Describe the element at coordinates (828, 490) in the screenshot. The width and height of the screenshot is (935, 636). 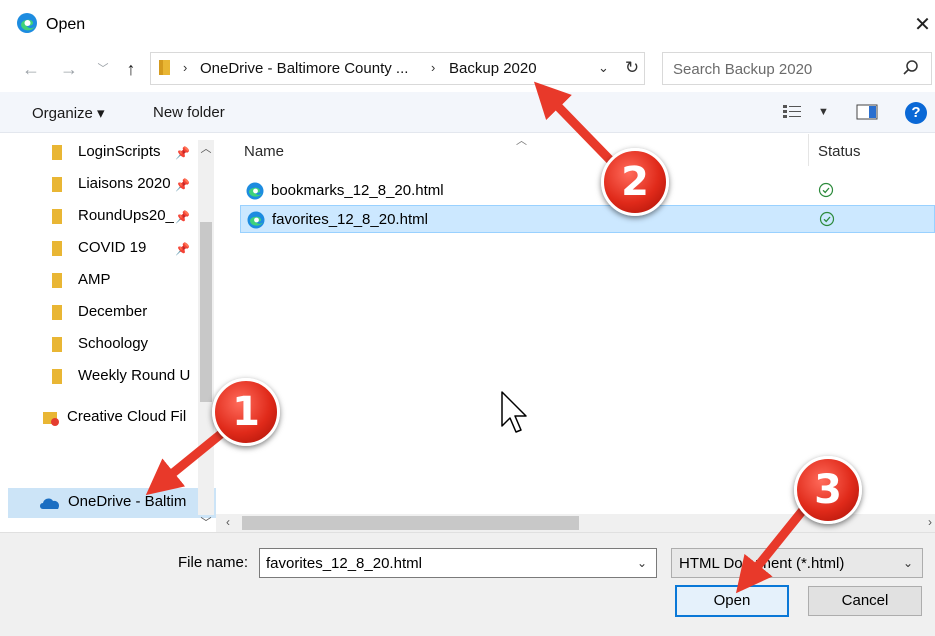
I see `annotation-badge-3: 3` at that location.